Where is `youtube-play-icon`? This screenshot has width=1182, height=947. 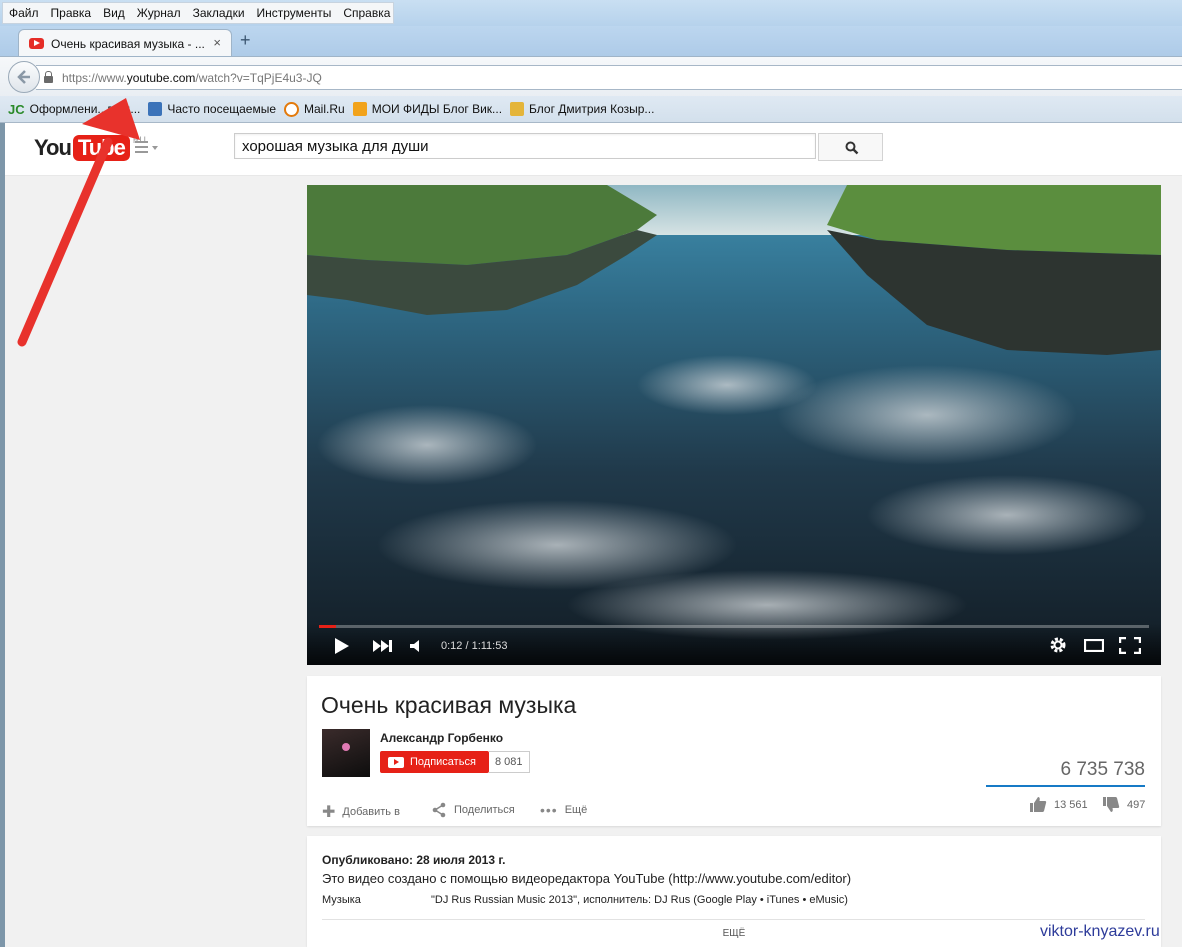
youtube-play-icon is located at coordinates (396, 762).